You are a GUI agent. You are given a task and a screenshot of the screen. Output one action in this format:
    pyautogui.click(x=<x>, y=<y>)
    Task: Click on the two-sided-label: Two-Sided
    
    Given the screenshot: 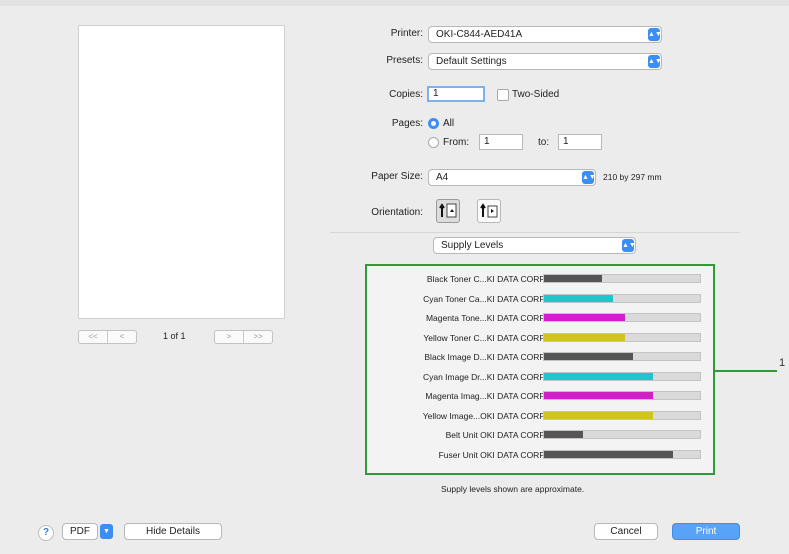 What is the action you would take?
    pyautogui.click(x=536, y=94)
    